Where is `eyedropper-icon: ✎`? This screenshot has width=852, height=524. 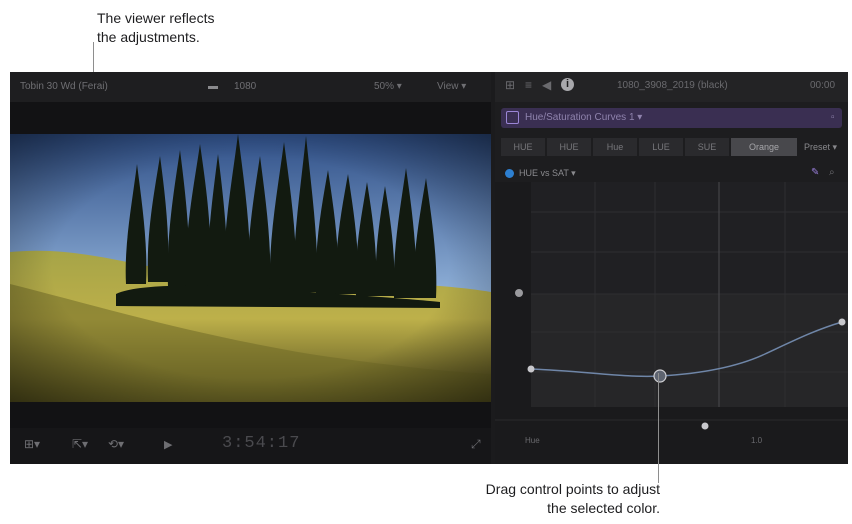
eyedropper-icon: ✎ is located at coordinates (815, 172).